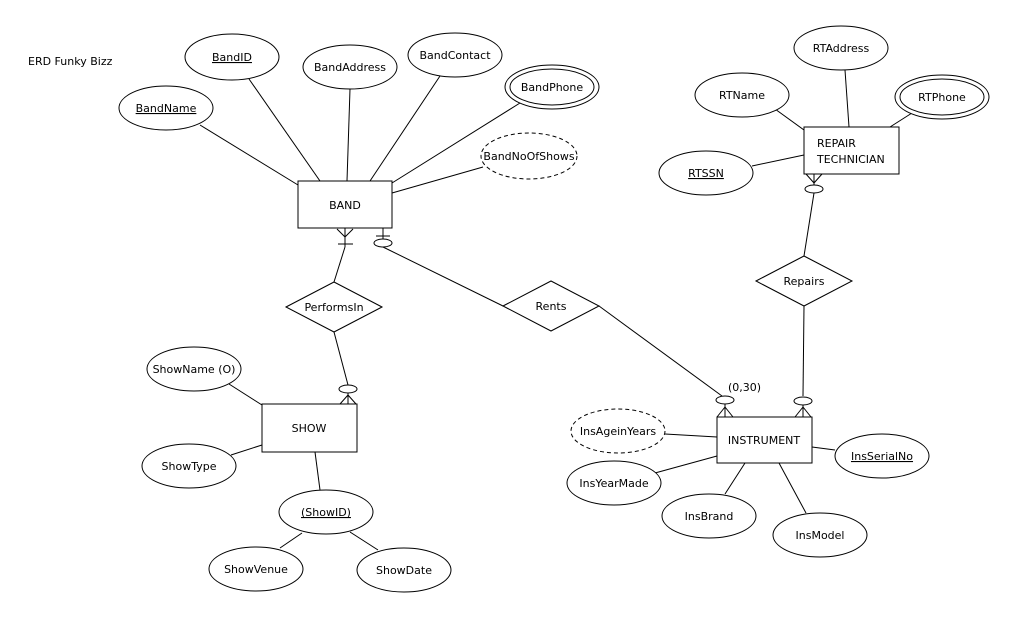 The height and width of the screenshot is (619, 1016). I want to click on attr-band-phone: BandPhone, so click(552, 87).